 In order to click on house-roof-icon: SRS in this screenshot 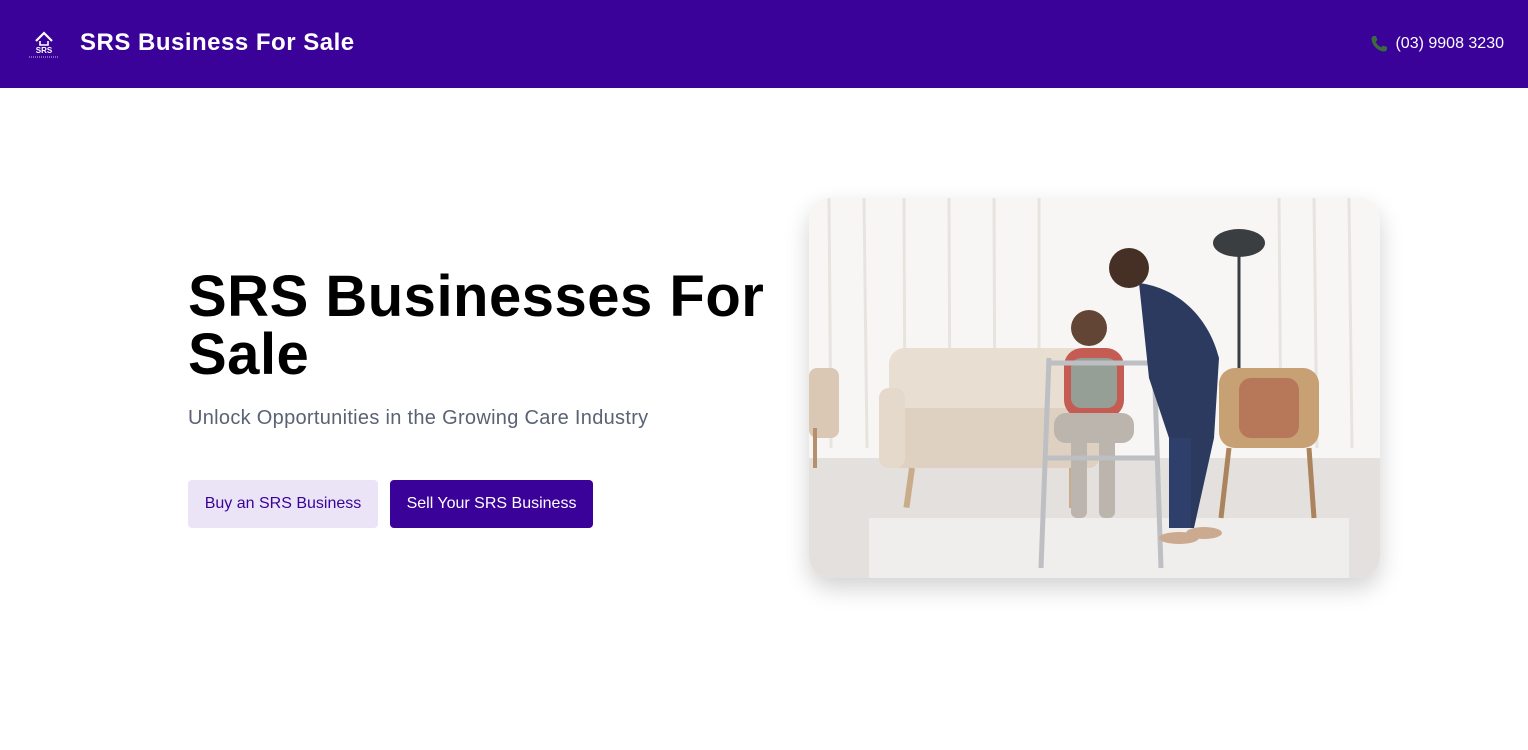, I will do `click(44, 44)`.